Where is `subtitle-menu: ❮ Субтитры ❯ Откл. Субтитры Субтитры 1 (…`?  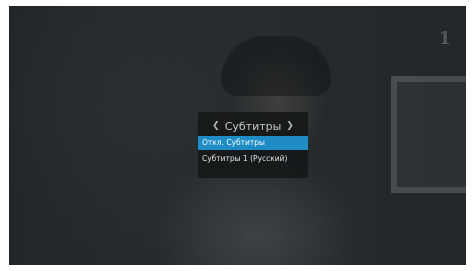 subtitle-menu: ❮ Субтитры ❯ Откл. Субтитры Субтитры 1 (… is located at coordinates (253, 145).